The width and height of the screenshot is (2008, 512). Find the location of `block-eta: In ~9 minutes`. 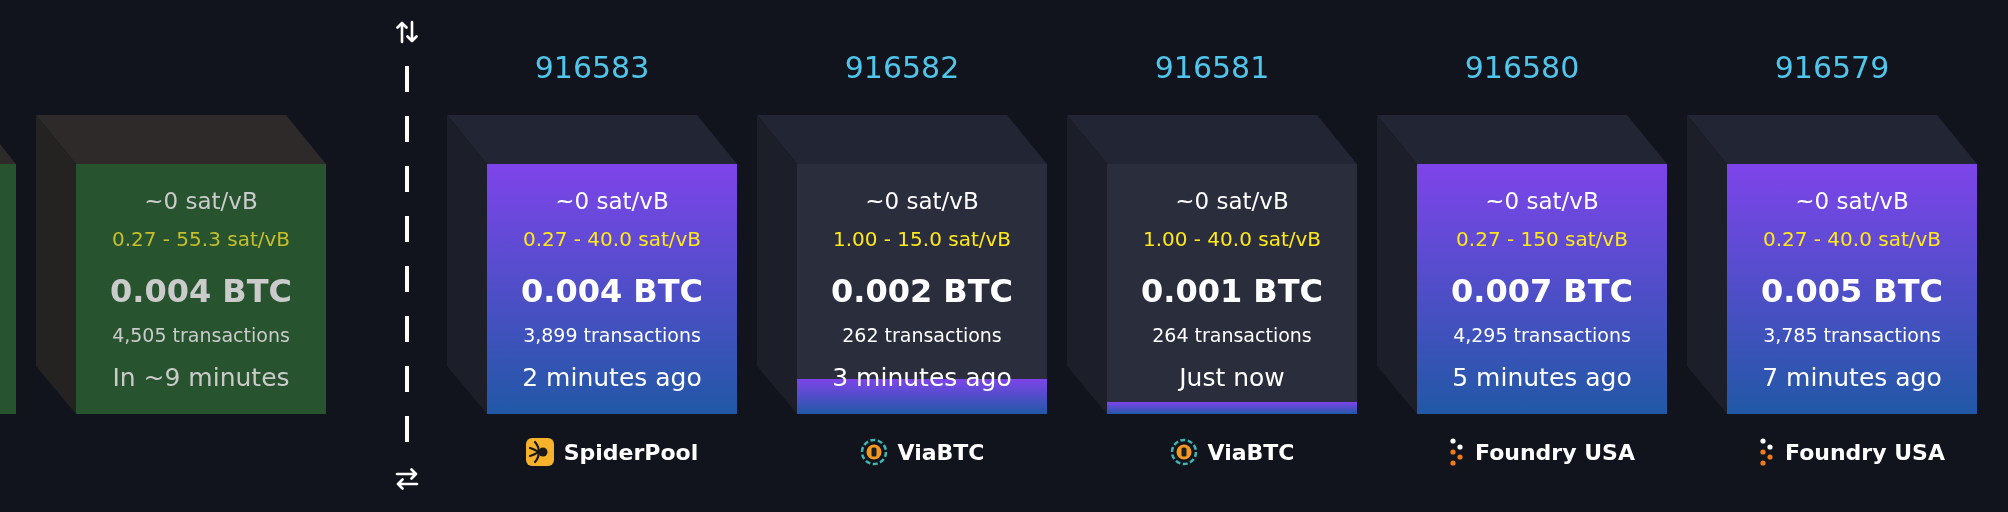

block-eta: In ~9 minutes is located at coordinates (201, 378).